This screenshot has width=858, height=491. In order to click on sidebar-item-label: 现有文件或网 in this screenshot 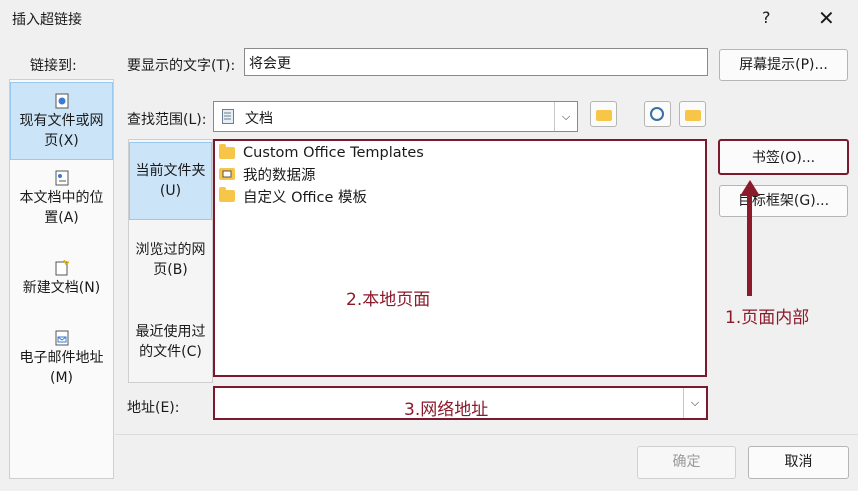, I will do `click(61, 121)`.